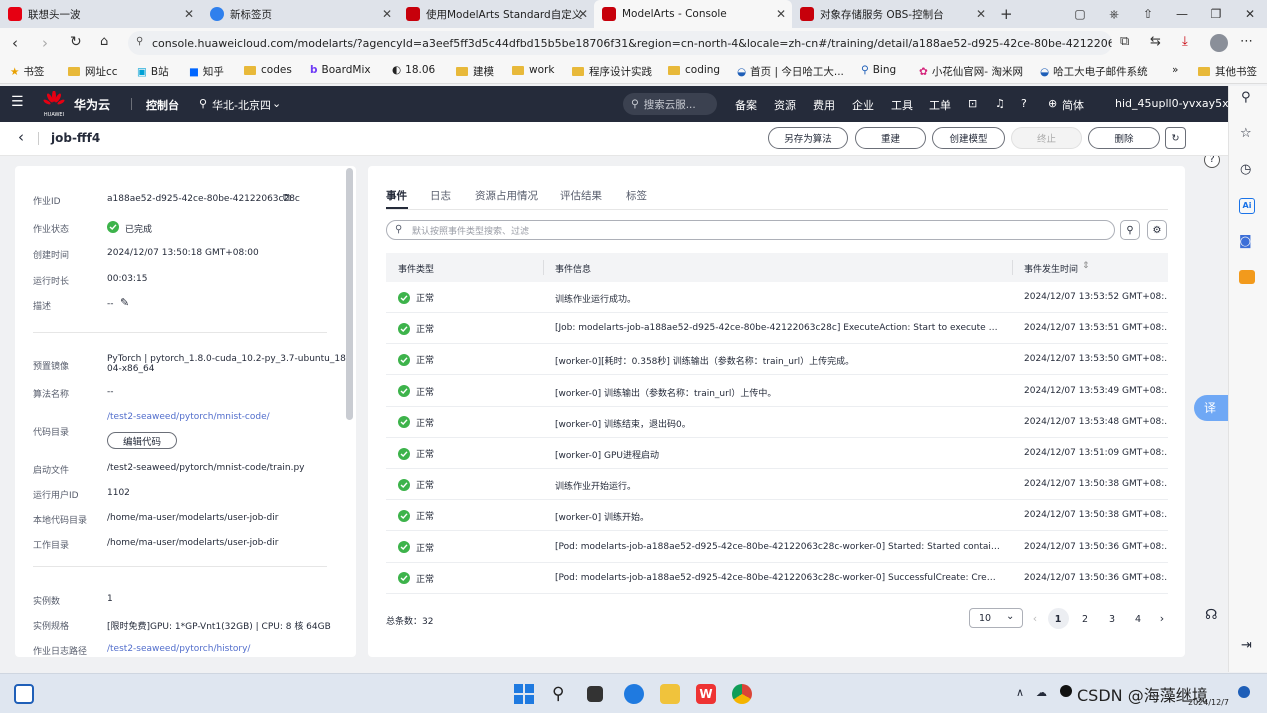 This screenshot has width=1267, height=713. Describe the element at coordinates (1172, 103) in the screenshot. I see `user-menu: hid_45upll0-yvxay5x` at that location.